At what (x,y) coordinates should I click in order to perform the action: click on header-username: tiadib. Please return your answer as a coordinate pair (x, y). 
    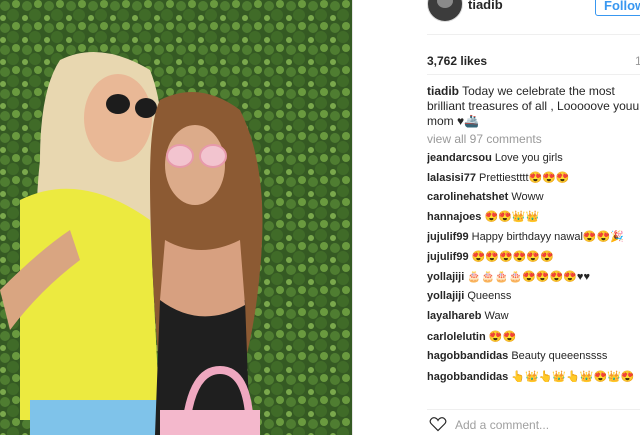
    Looking at the image, I should click on (485, 6).